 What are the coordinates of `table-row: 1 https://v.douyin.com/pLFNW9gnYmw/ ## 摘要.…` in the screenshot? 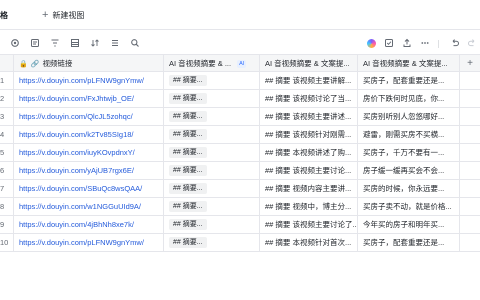 It's located at (240, 81).